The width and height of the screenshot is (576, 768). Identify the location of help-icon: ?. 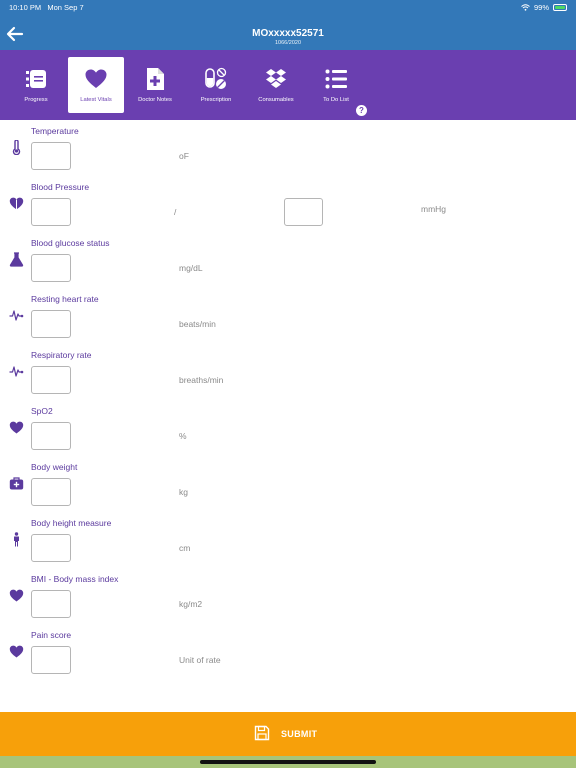
(361, 110).